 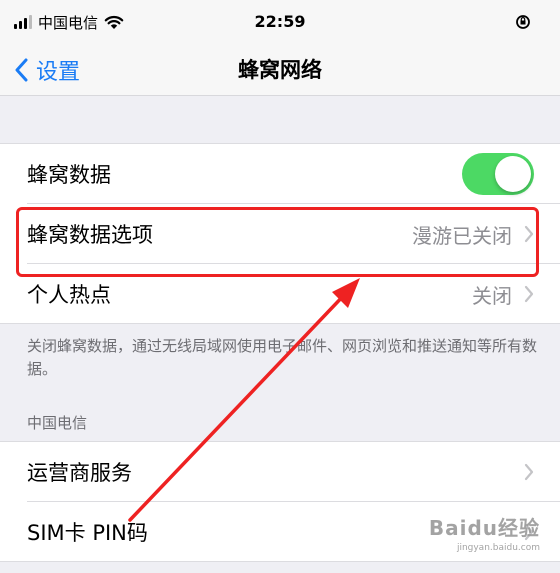 I want to click on cellular-data-options-row: 蜂窝数据选项 漫游已关闭, so click(x=280, y=234).